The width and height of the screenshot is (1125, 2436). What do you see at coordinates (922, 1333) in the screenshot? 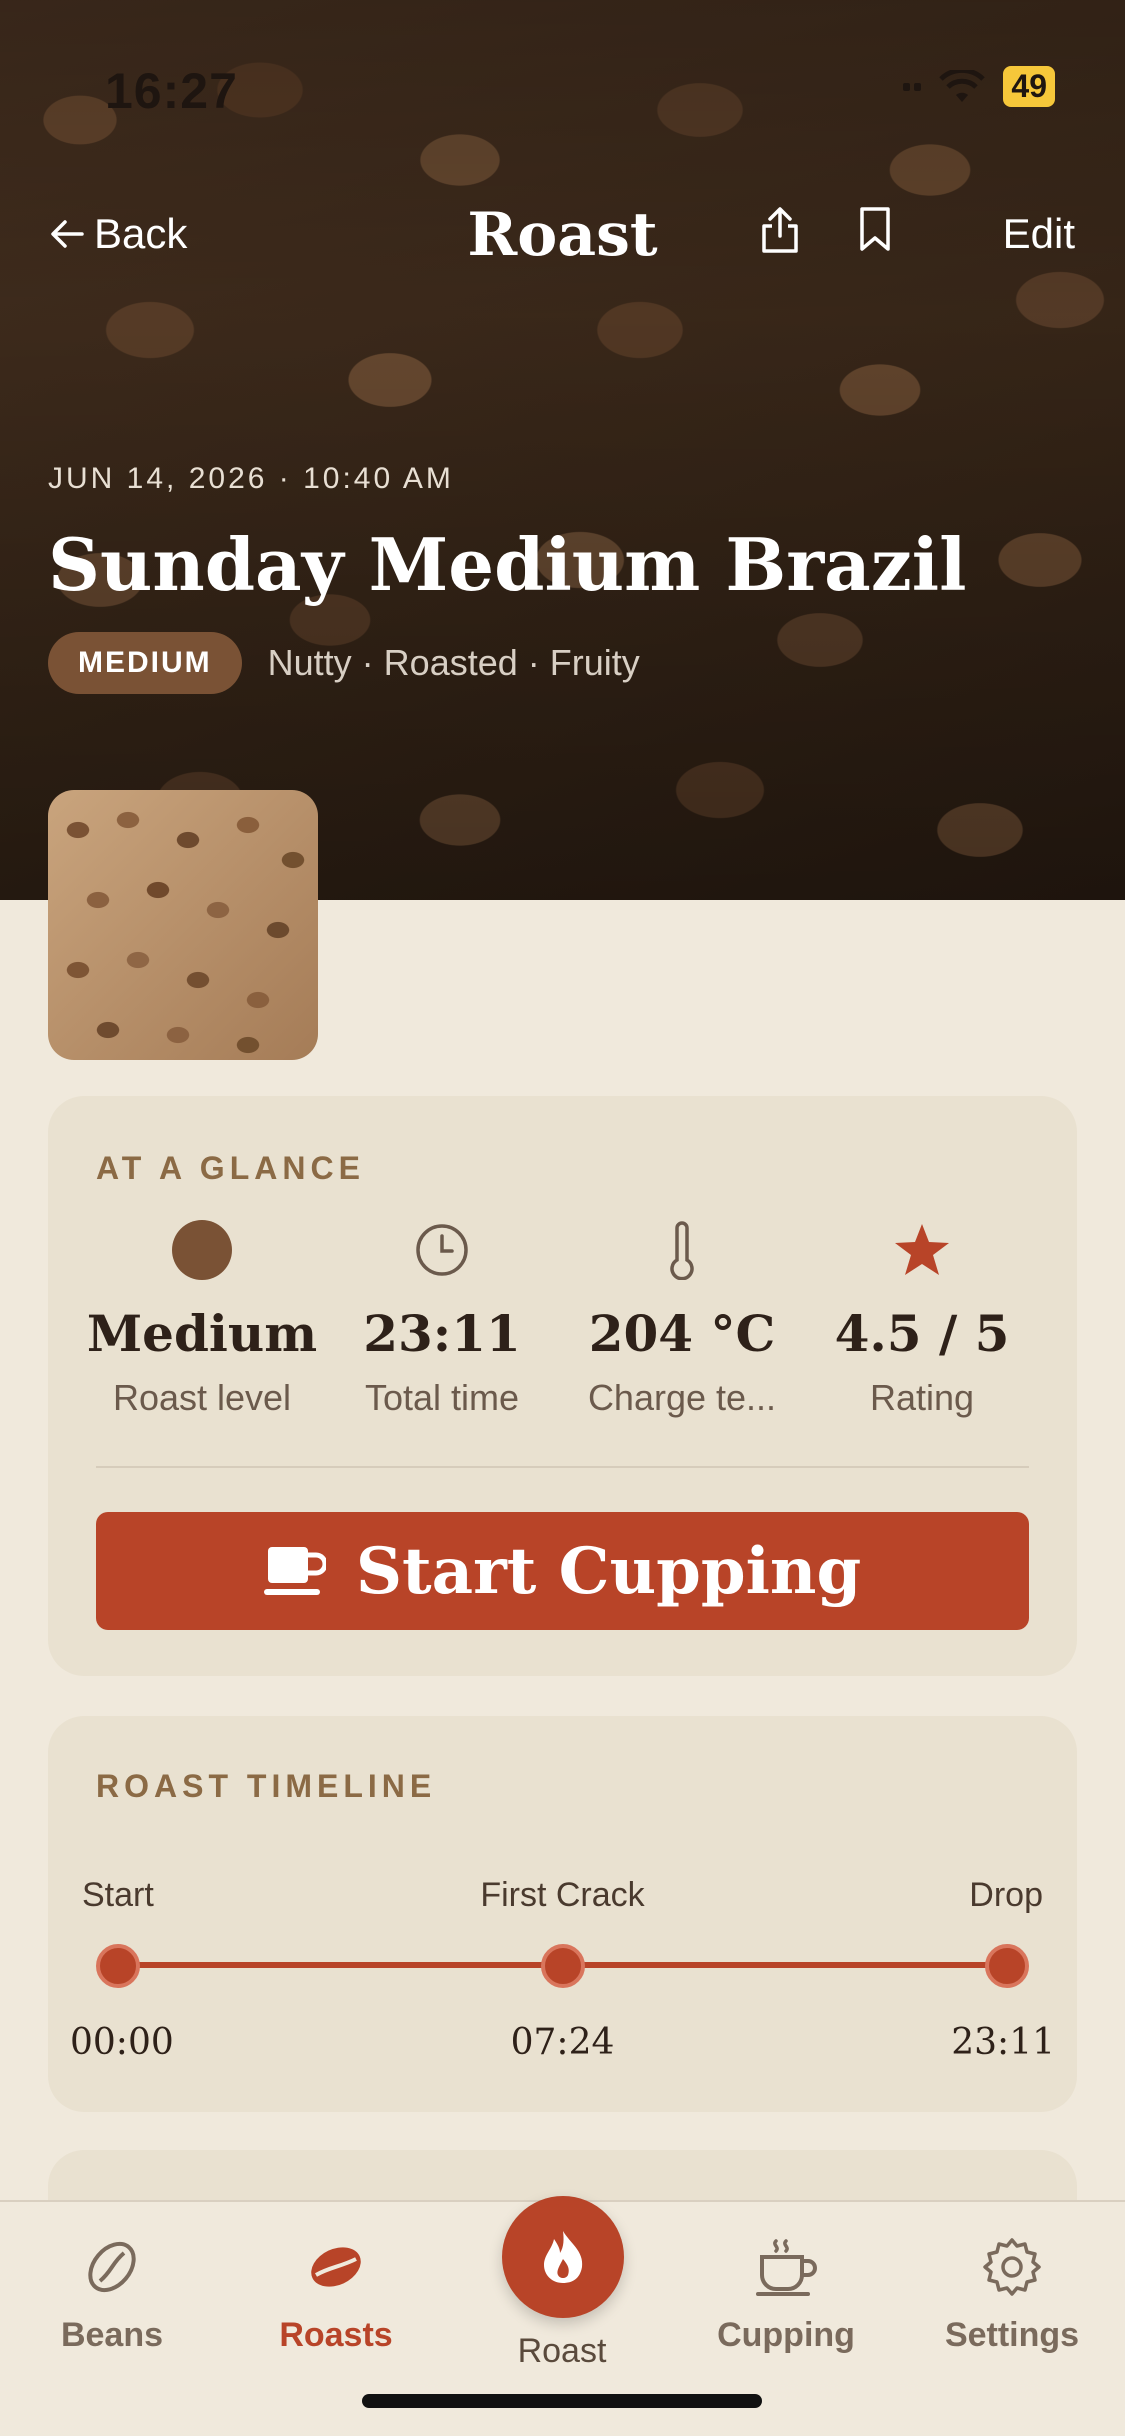
I see `stat-value: 4.5 / 5` at bounding box center [922, 1333].